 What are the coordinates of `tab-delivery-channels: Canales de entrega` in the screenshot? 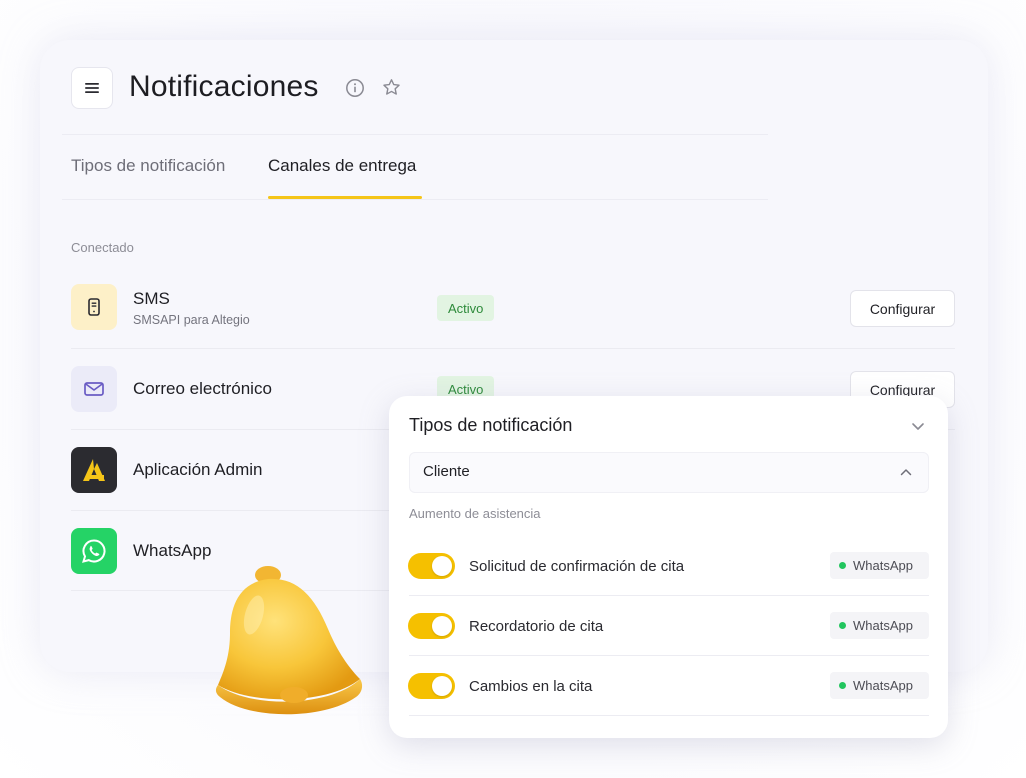 It's located at (342, 166).